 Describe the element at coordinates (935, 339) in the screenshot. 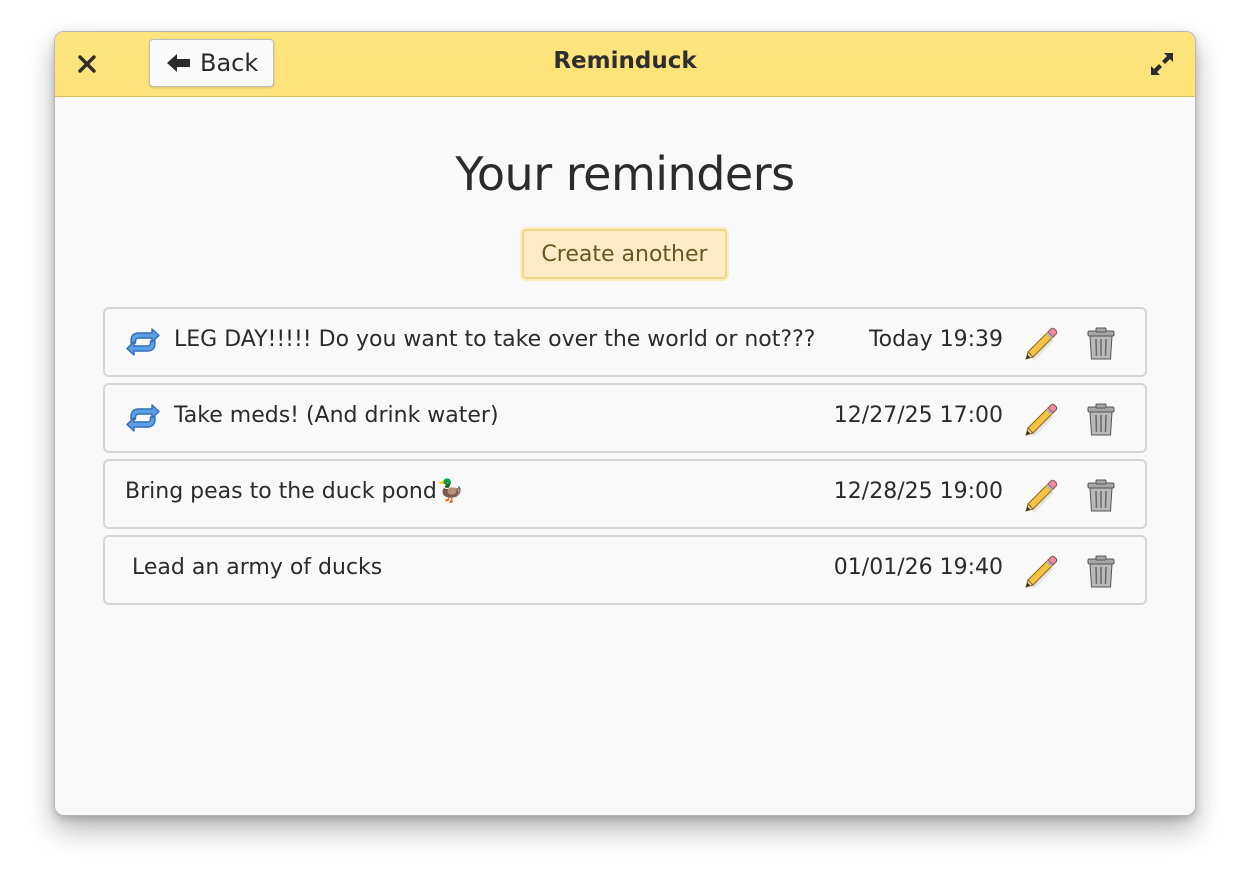

I see `reminder-time: Today 19:39` at that location.